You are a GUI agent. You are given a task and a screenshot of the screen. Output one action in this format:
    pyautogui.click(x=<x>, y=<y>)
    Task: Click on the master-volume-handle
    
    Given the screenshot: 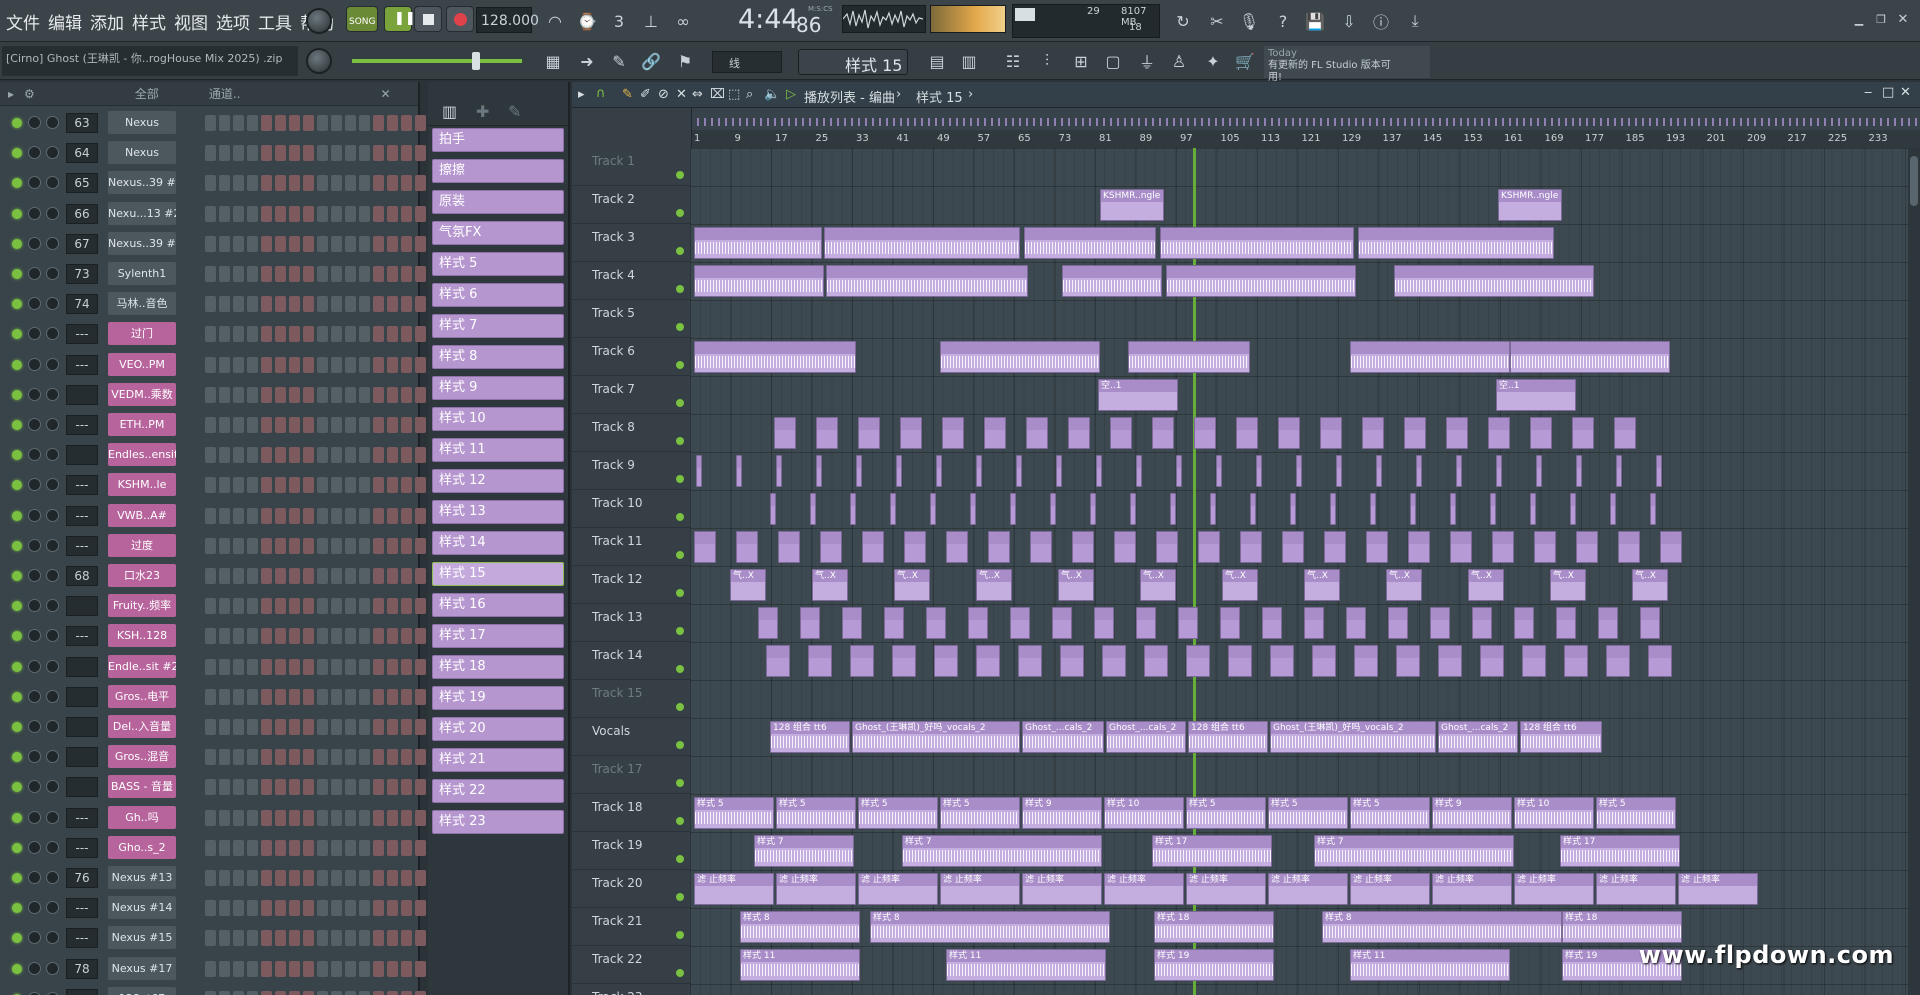 What is the action you would take?
    pyautogui.click(x=476, y=61)
    